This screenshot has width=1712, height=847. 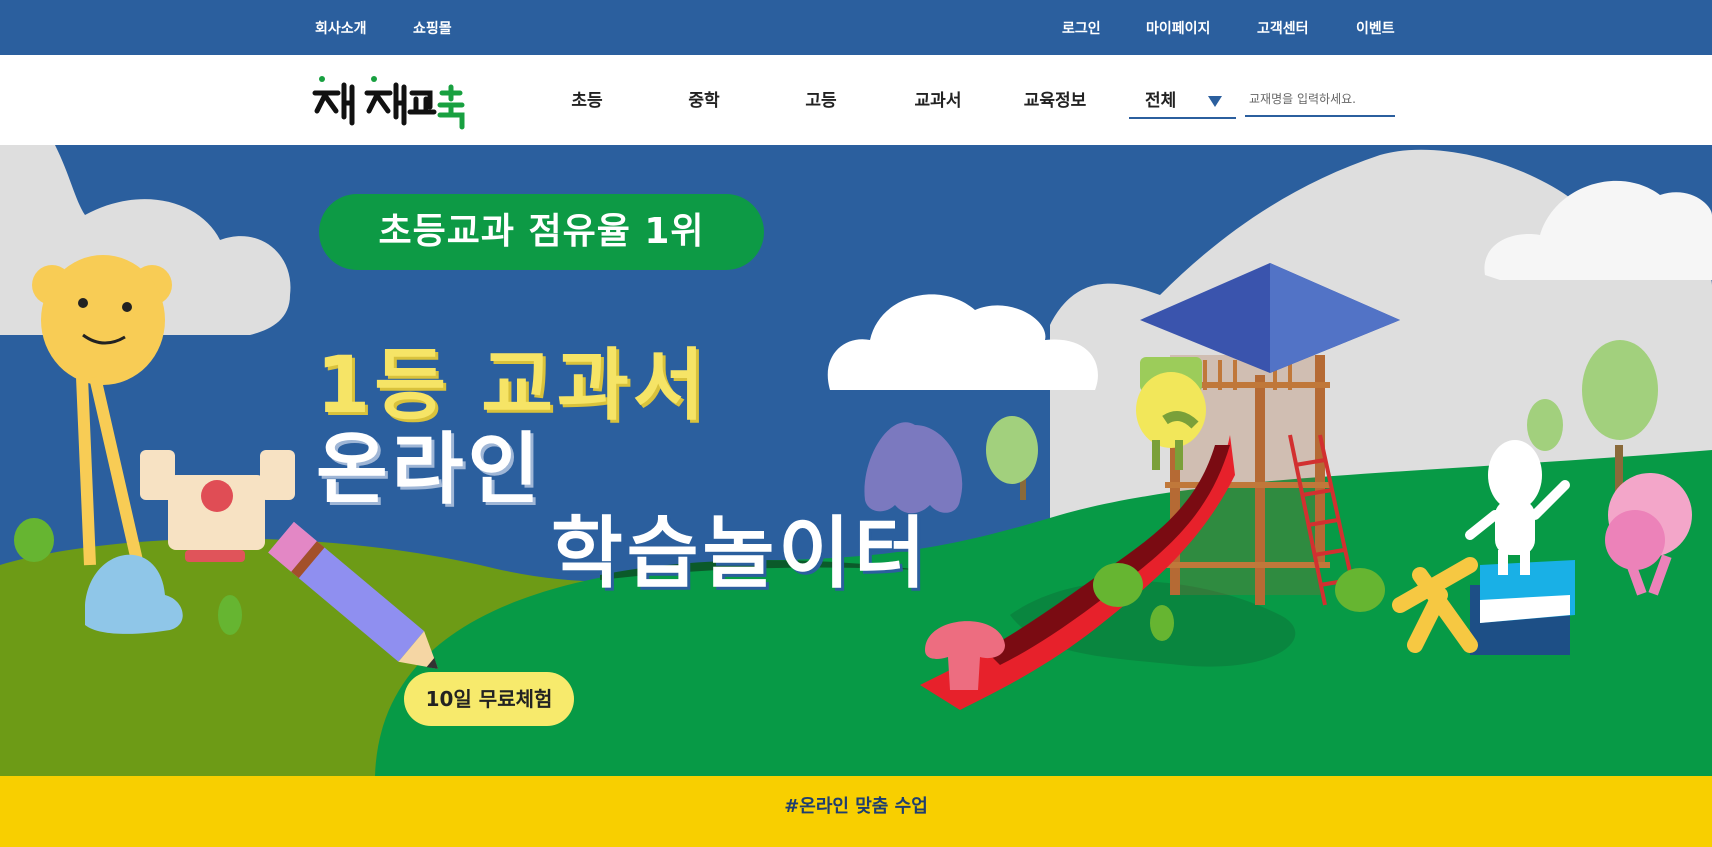 I want to click on hero-headline-2: 온라인, so click(x=430, y=470).